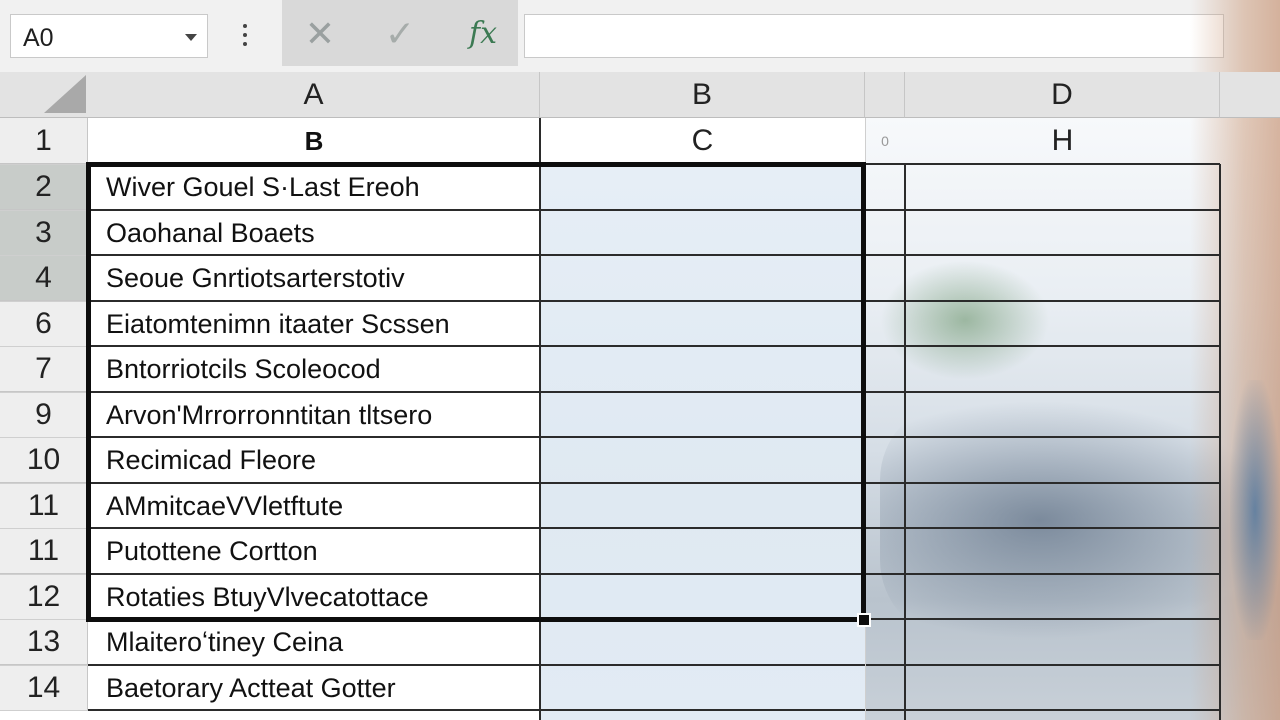 This screenshot has width=1280, height=720. What do you see at coordinates (874, 36) in the screenshot?
I see `formula-input` at bounding box center [874, 36].